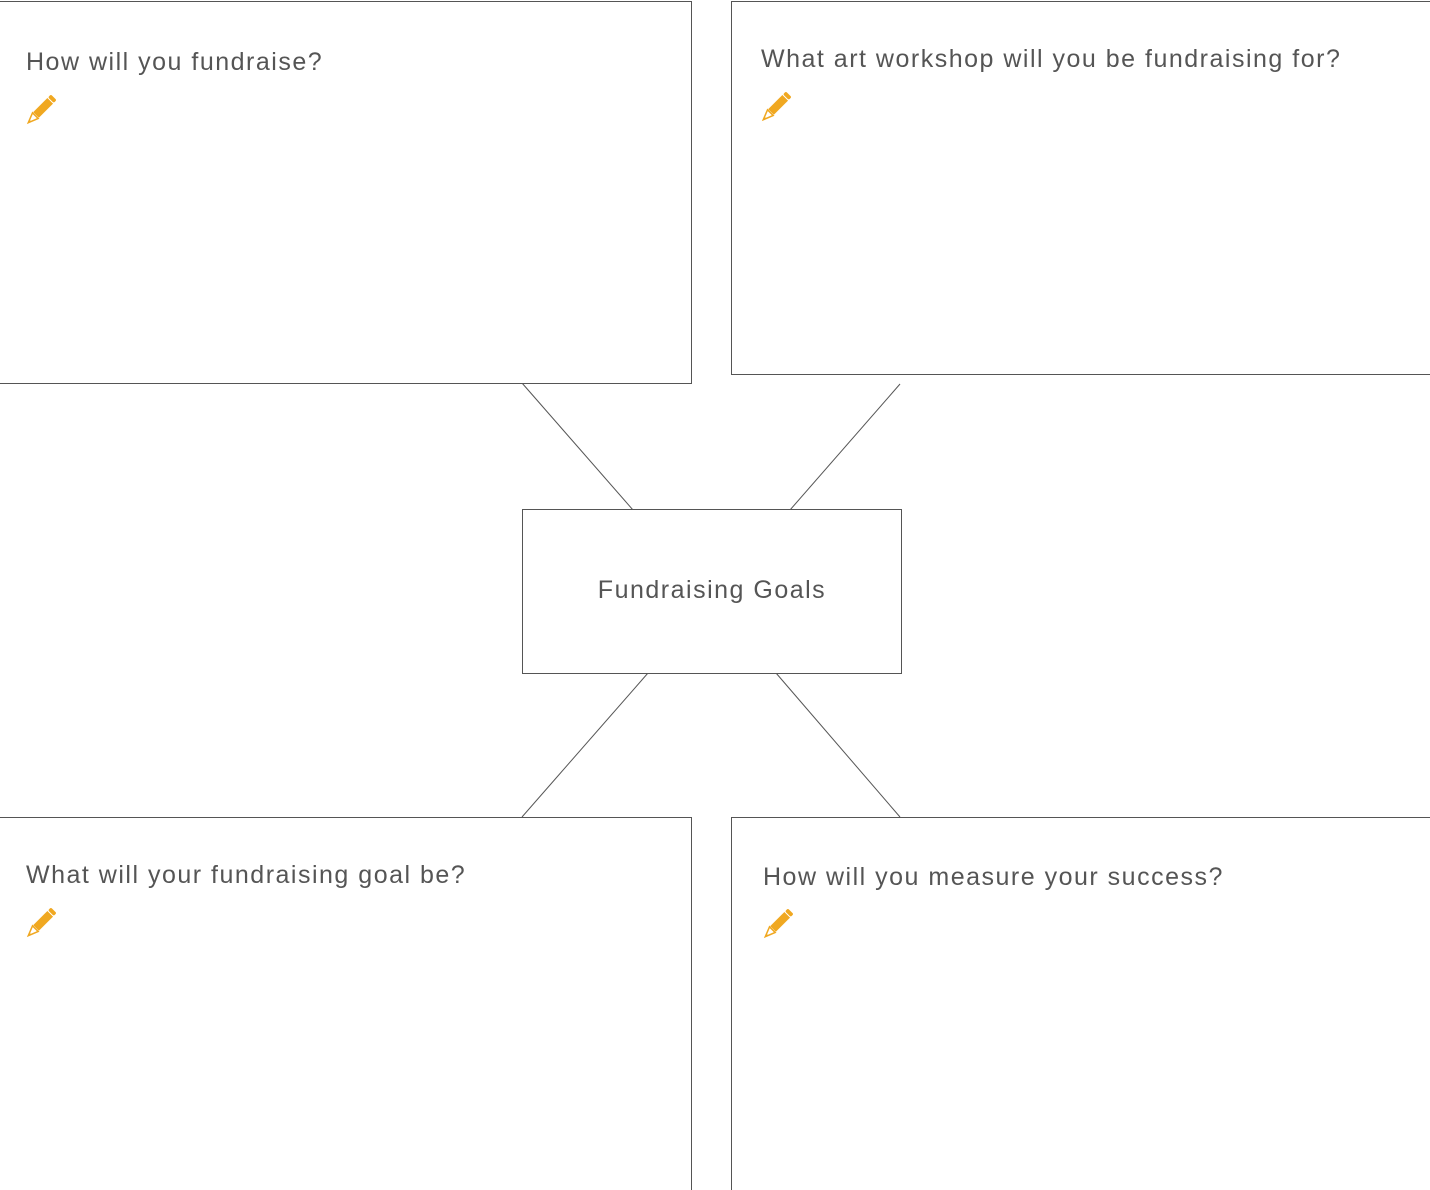 The image size is (1430, 1190). What do you see at coordinates (838, 745) in the screenshot?
I see `connector-bottom-right` at bounding box center [838, 745].